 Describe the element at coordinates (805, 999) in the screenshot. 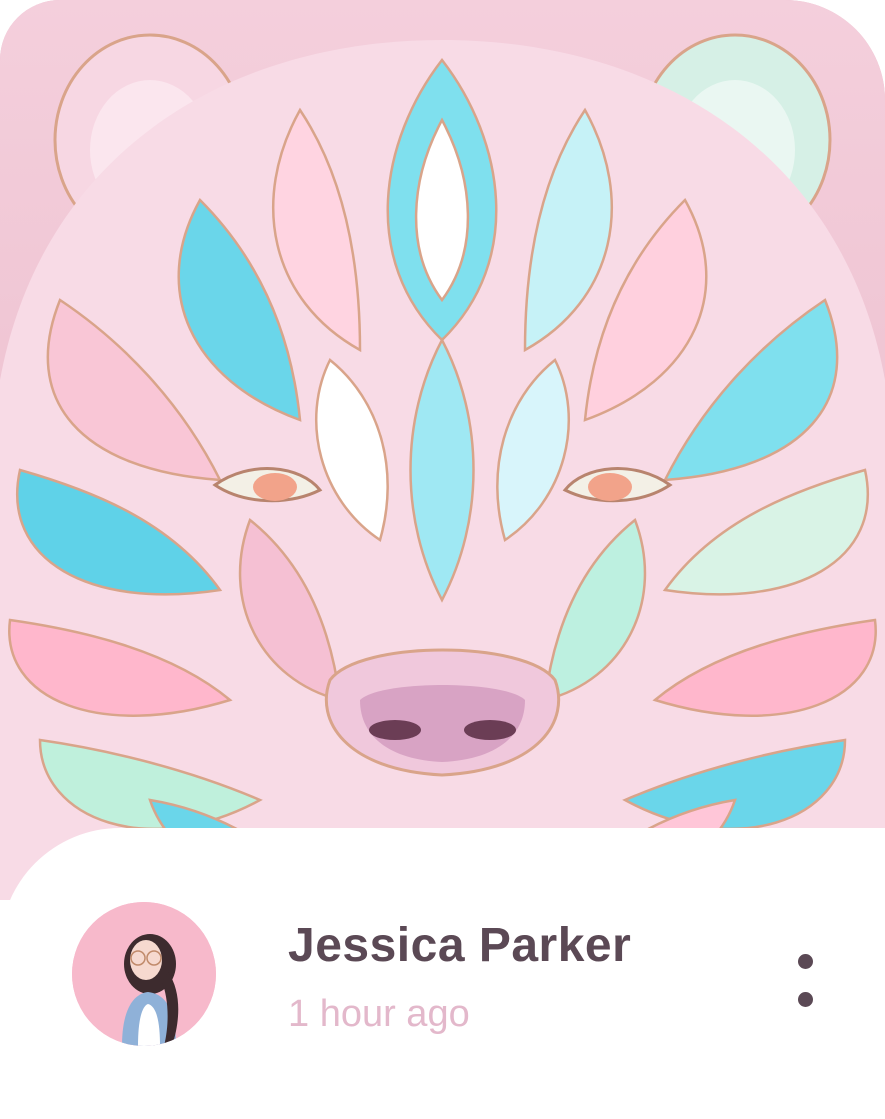

I see `more-vertical-icon-dot` at that location.